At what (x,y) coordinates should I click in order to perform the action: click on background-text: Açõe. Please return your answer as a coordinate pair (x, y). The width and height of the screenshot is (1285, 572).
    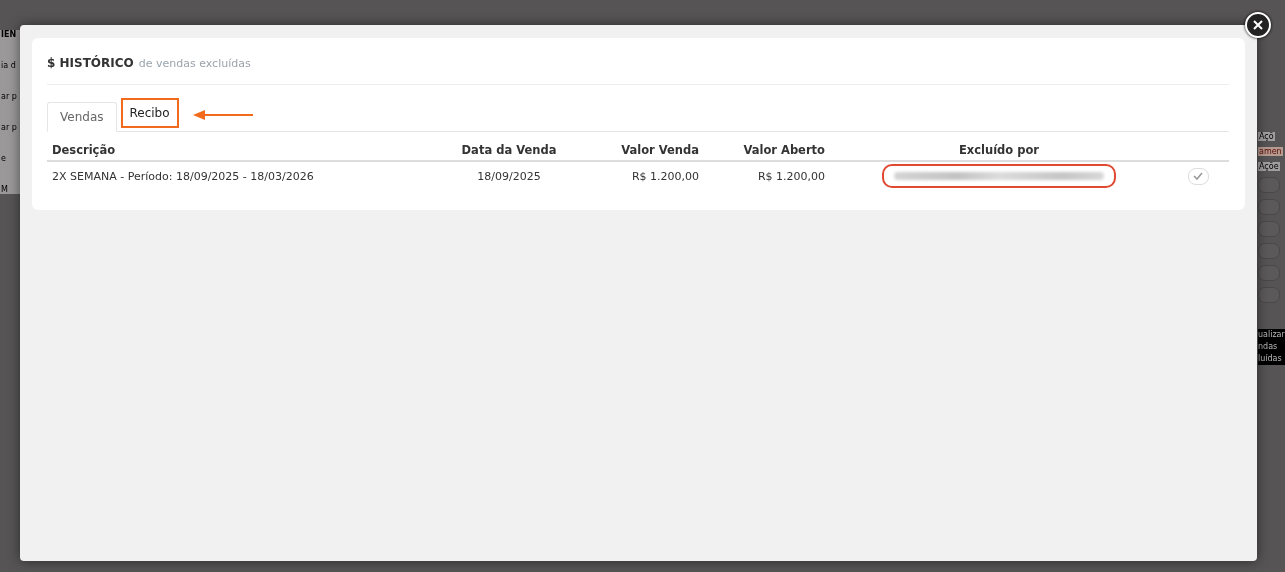
    Looking at the image, I should click on (1269, 166).